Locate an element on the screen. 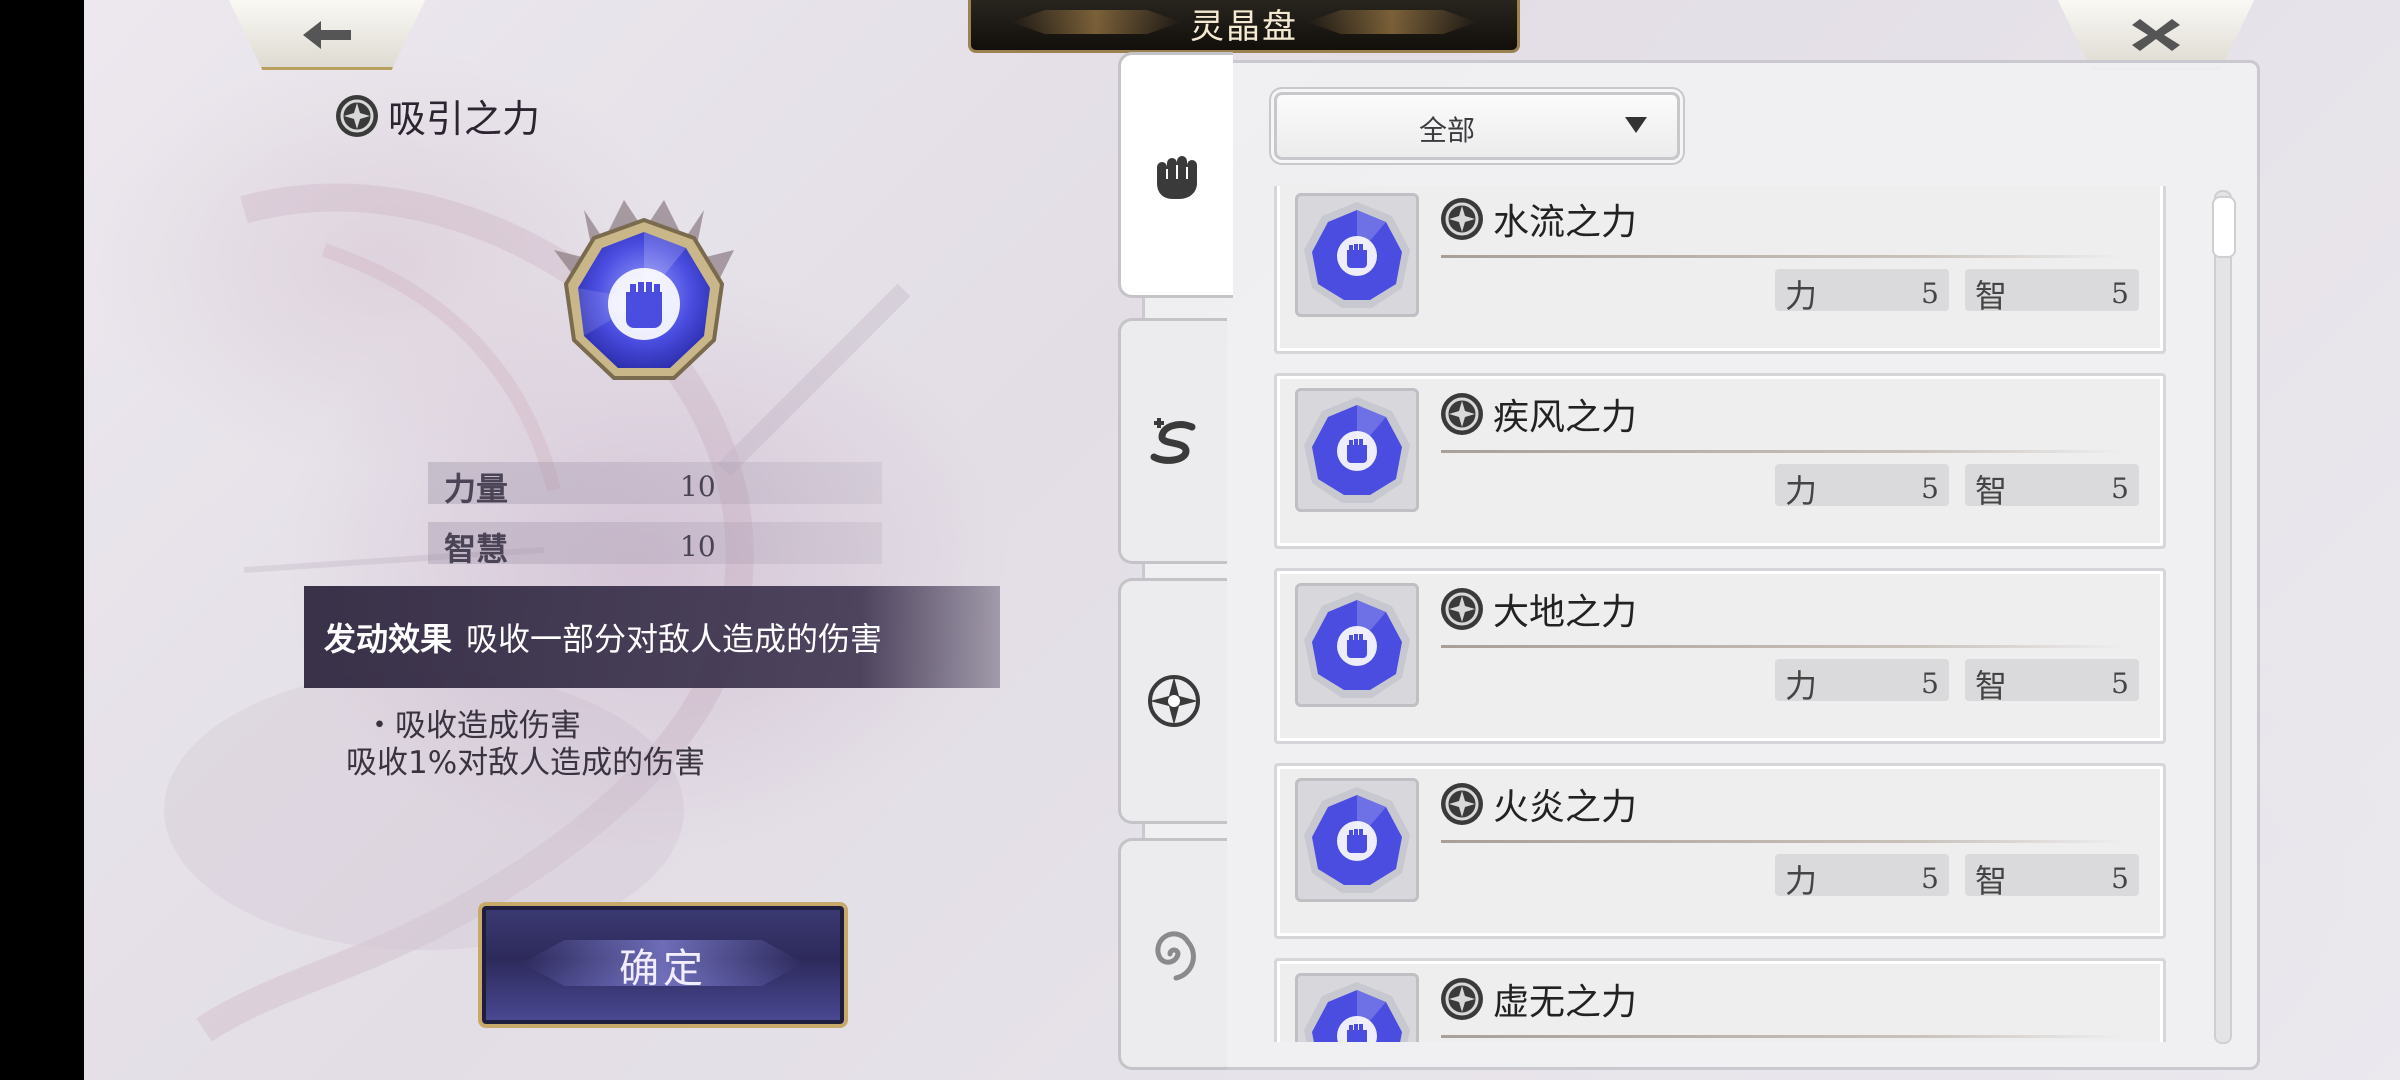  tab-swirl is located at coordinates (1172, 954).